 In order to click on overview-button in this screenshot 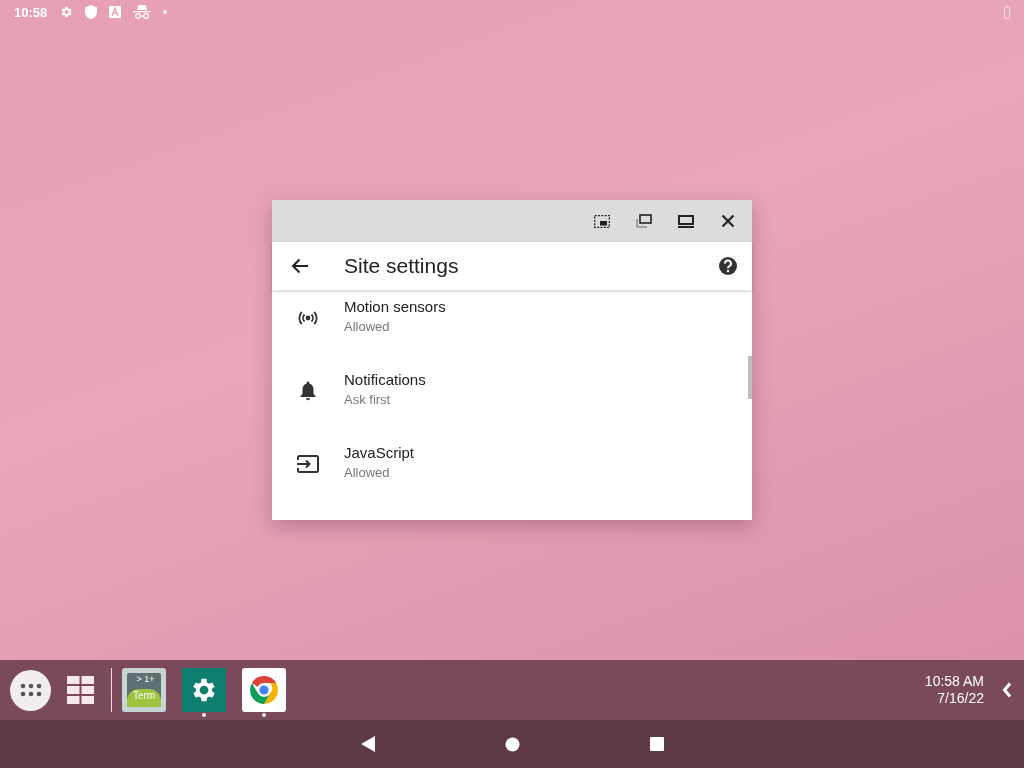, I will do `click(81, 690)`.